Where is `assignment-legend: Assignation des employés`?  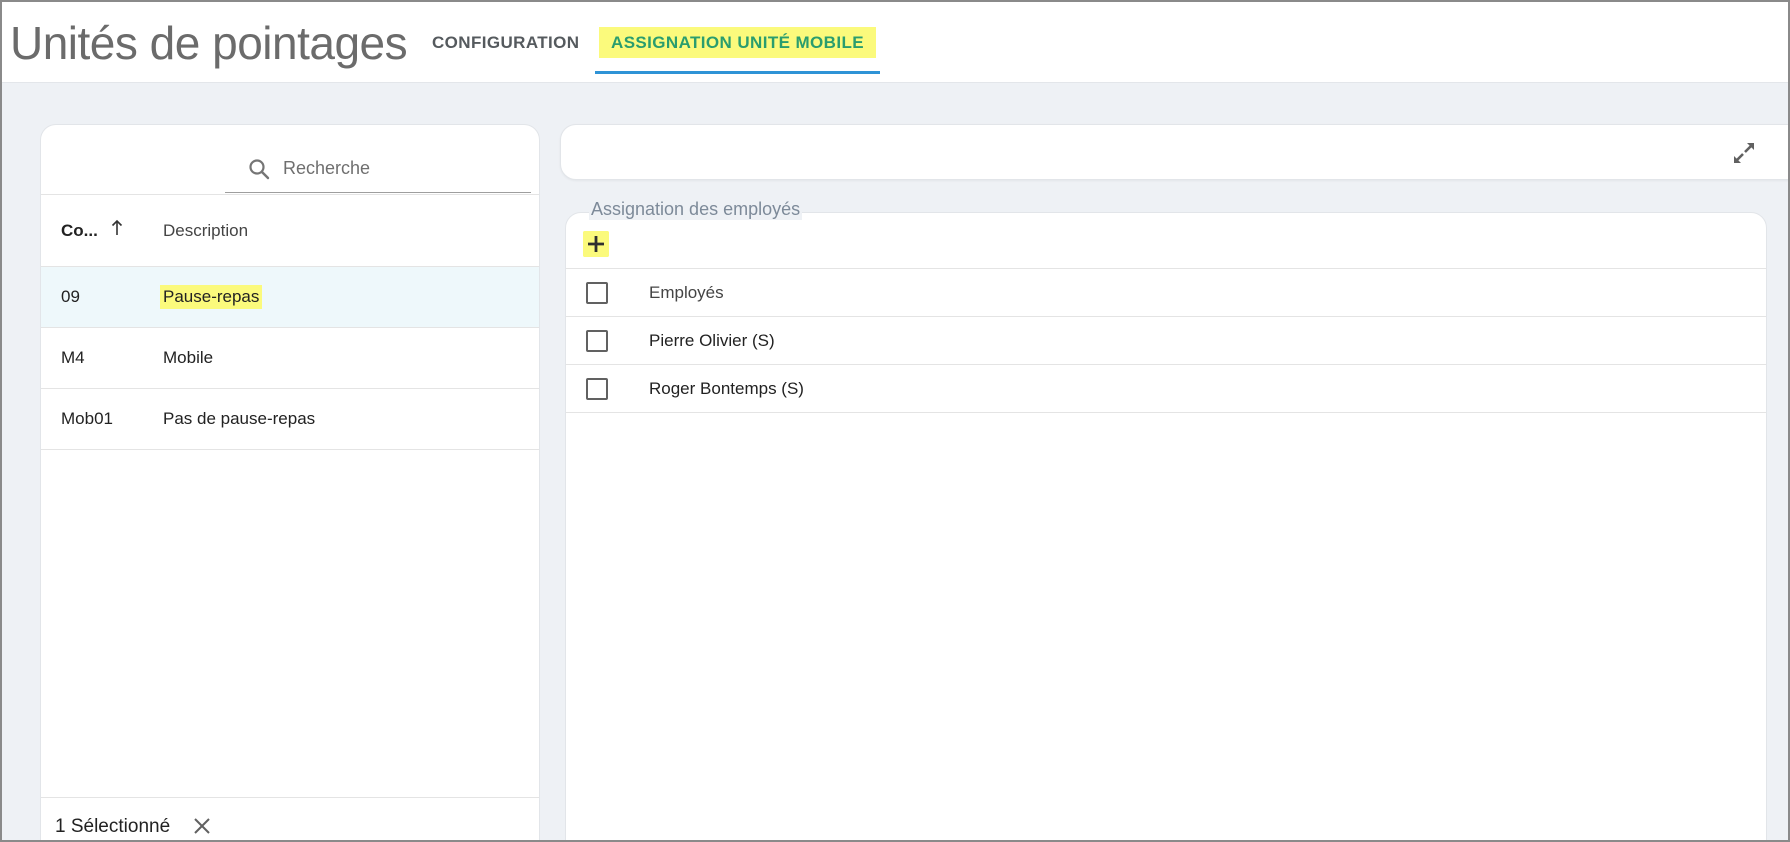
assignment-legend: Assignation des employés is located at coordinates (696, 209).